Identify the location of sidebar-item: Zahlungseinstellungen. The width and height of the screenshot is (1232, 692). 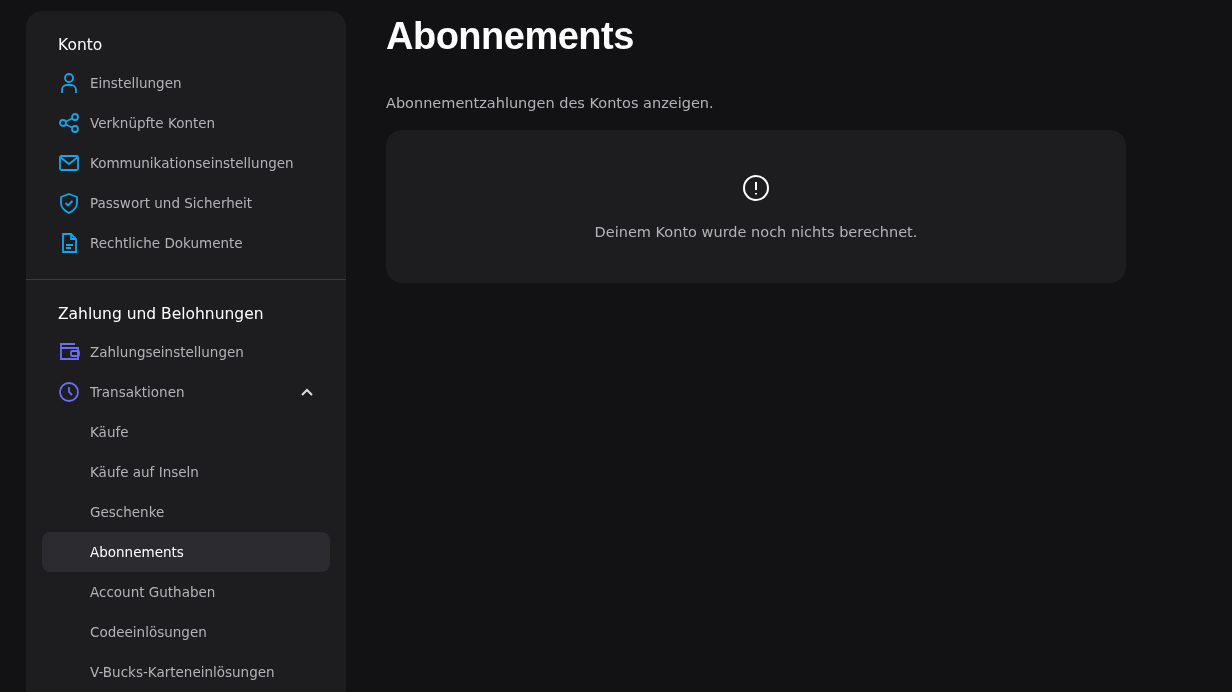
(186, 352).